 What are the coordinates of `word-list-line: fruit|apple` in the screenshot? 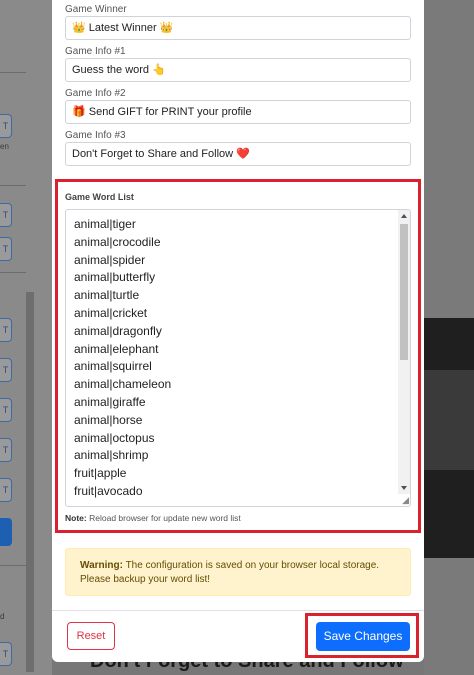 It's located at (100, 473).